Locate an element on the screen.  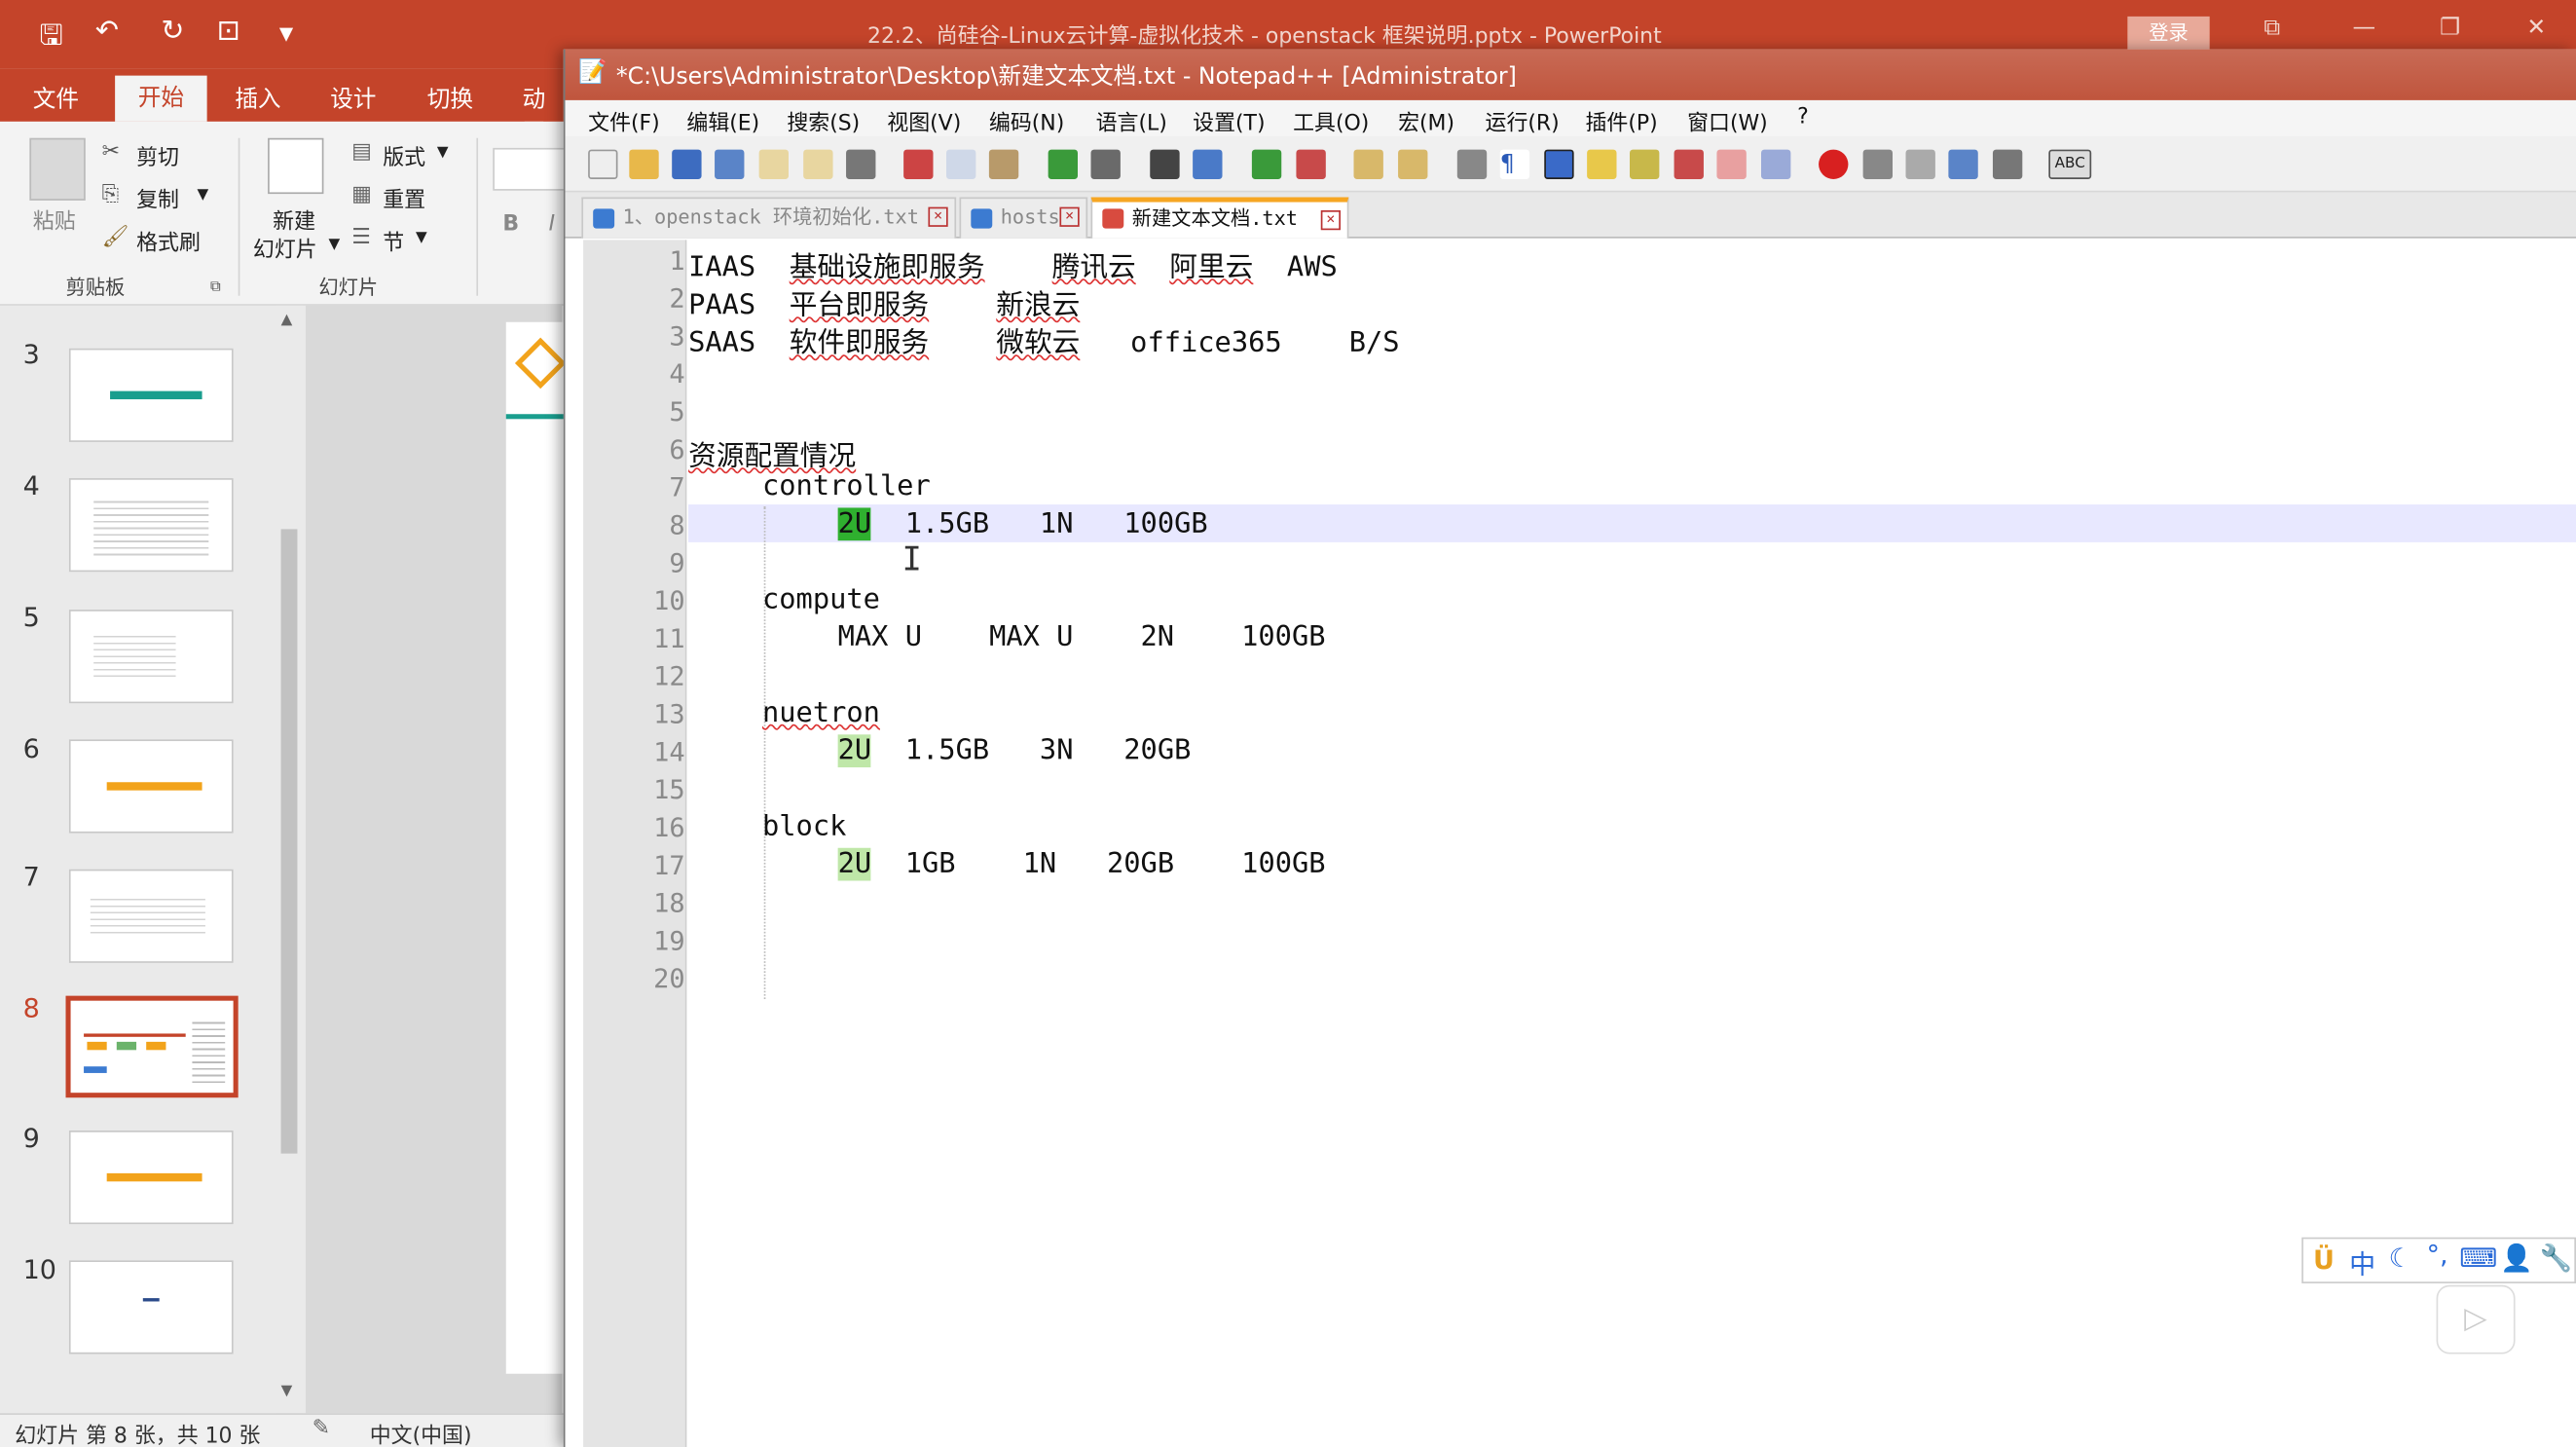
record-macro-icon is located at coordinates (1834, 164).